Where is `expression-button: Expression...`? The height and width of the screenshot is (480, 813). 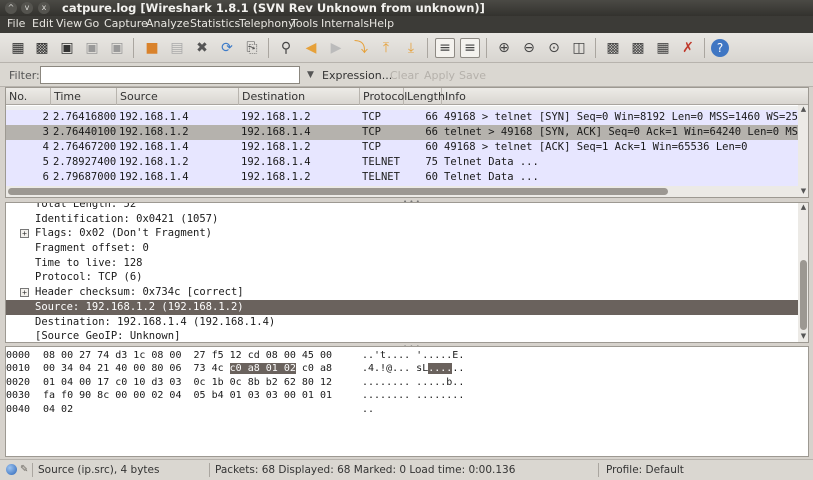 expression-button: Expression... is located at coordinates (357, 75).